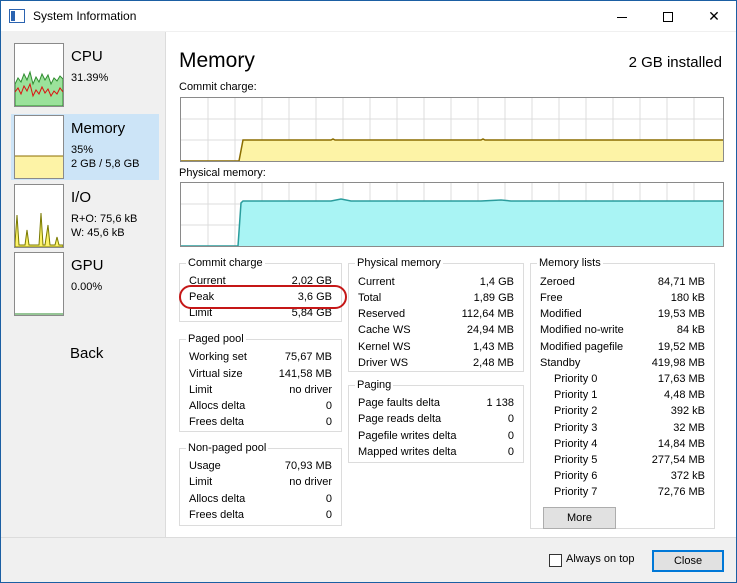 The height and width of the screenshot is (583, 737). What do you see at coordinates (39, 284) in the screenshot?
I see `gpu-thumbnail-graph` at bounding box center [39, 284].